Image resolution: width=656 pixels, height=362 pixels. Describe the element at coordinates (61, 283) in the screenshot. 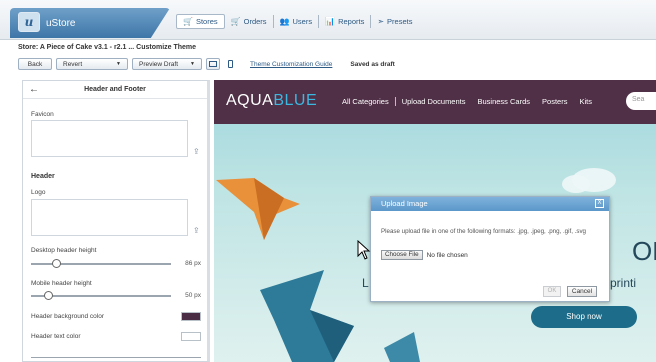

I see `mobile-height-label: Mobile header height` at that location.